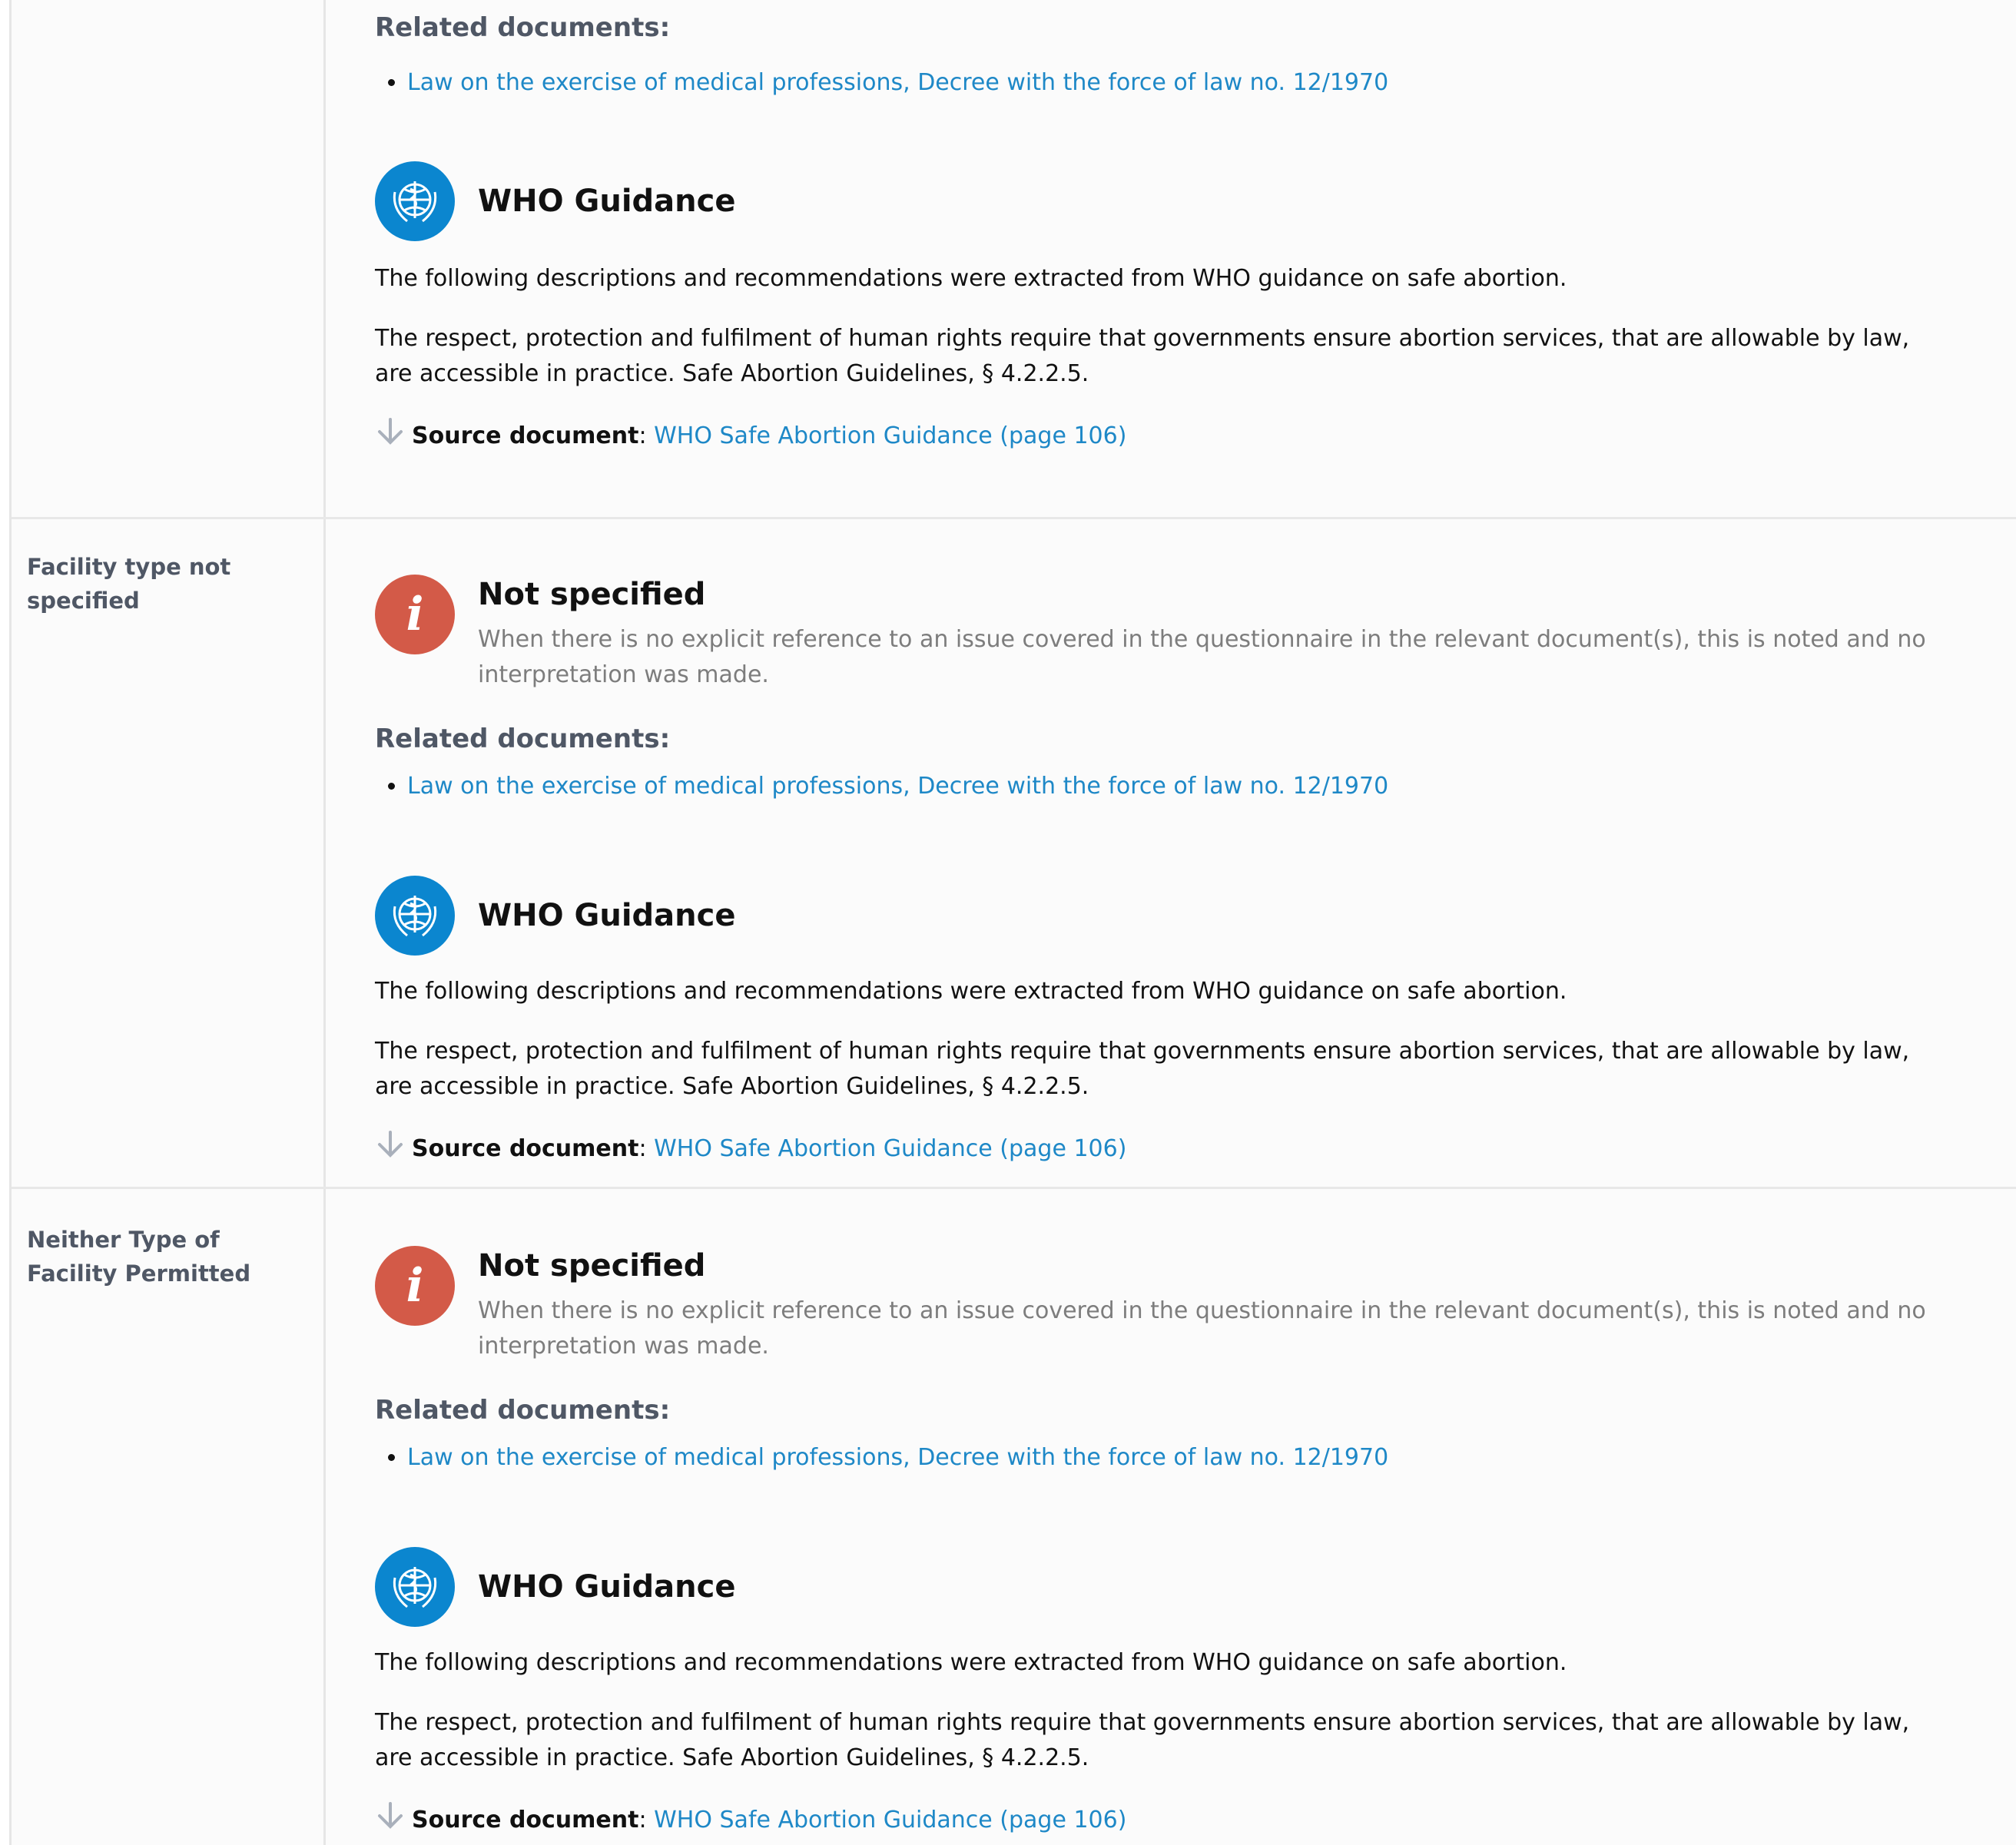 This screenshot has width=2016, height=1845. What do you see at coordinates (129, 584) in the screenshot?
I see `row-label: Facility type not specified` at bounding box center [129, 584].